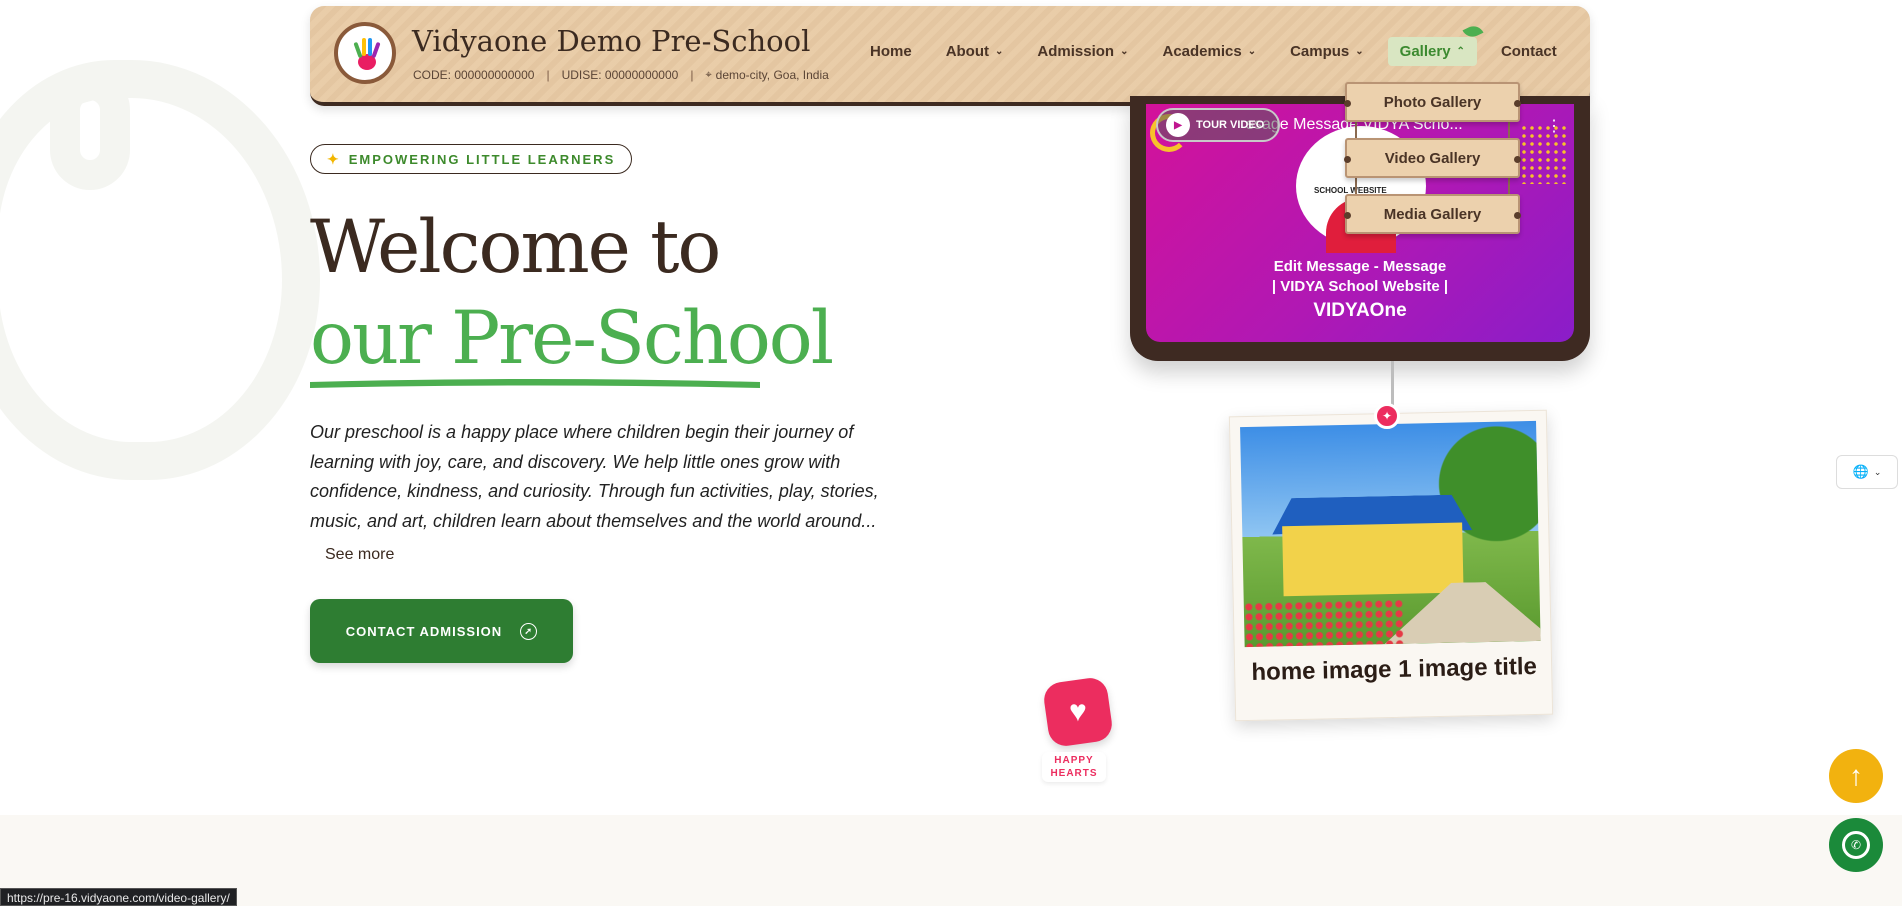 Image resolution: width=1902 pixels, height=906 pixels. Describe the element at coordinates (572, 338) in the screenshot. I see `hero-title-line2: our Pre-School` at that location.